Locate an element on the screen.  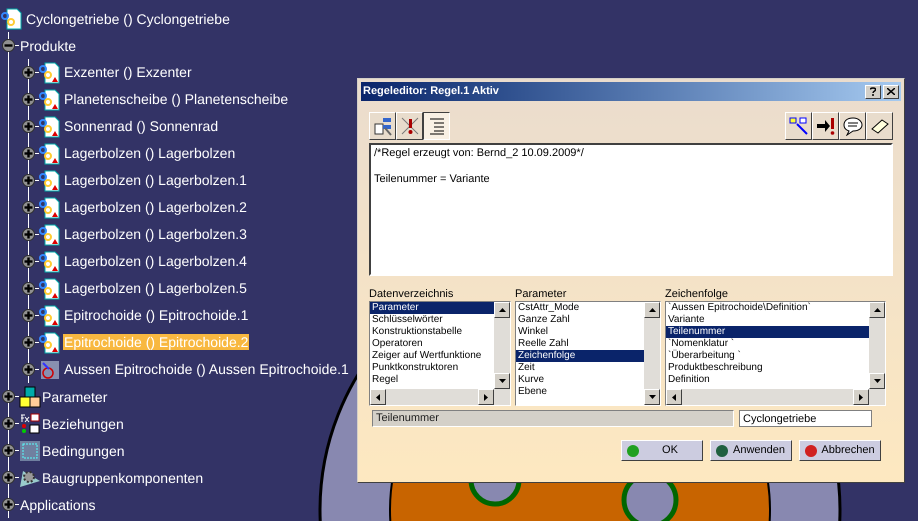
tree-item: Epitrochoide () Epitrochoide.1 is located at coordinates (156, 314).